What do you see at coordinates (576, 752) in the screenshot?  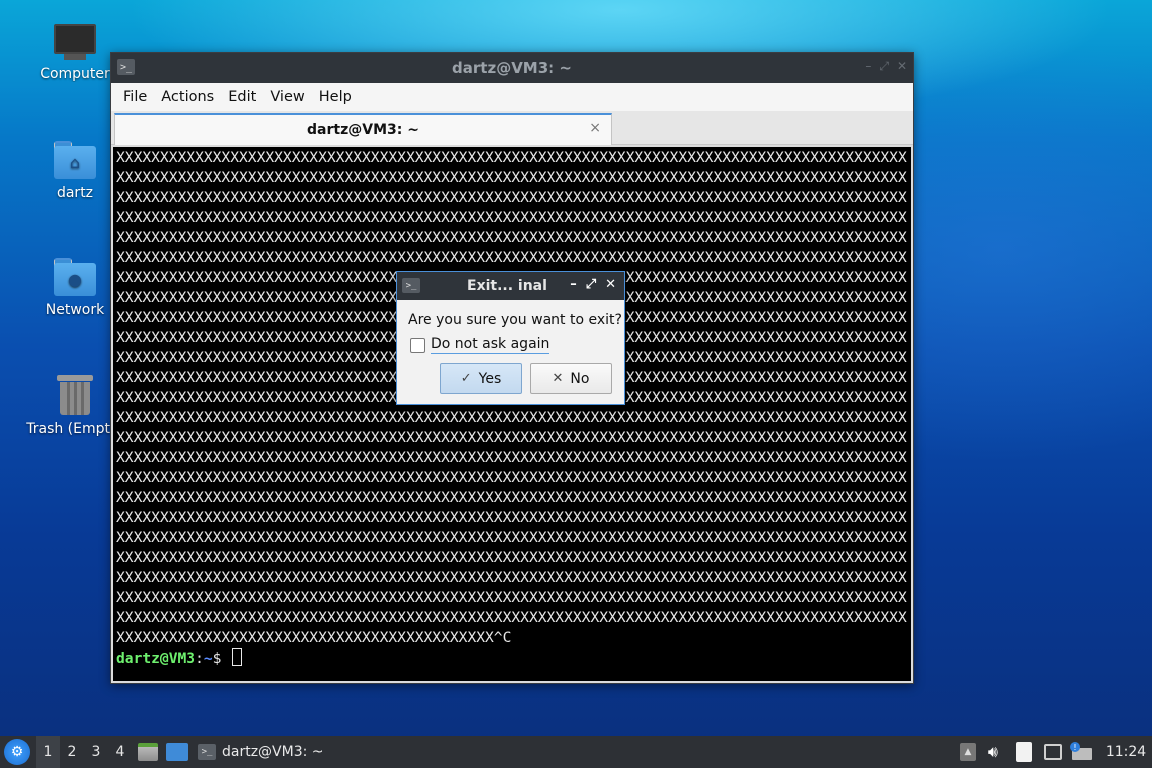 I see `taskbar: ⚙ 1 2 3 4 >_ dartz@VM3: ~ ▲ 🔊︎ ! 11:24` at bounding box center [576, 752].